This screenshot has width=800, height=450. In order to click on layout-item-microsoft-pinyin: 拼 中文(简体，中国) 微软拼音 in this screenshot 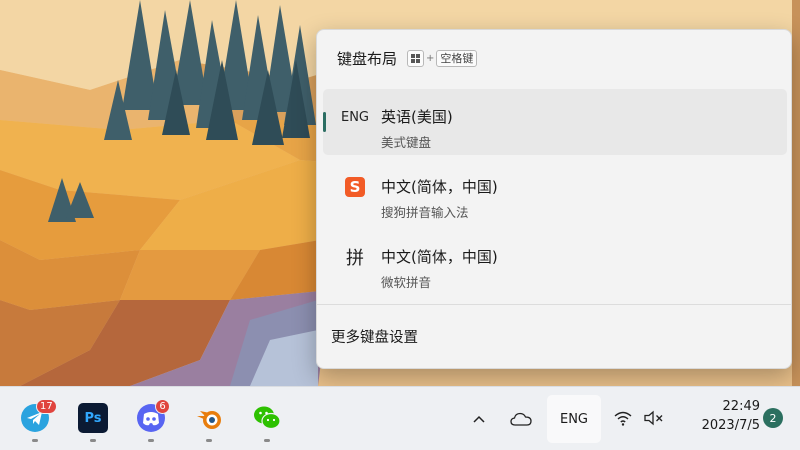, I will do `click(555, 262)`.